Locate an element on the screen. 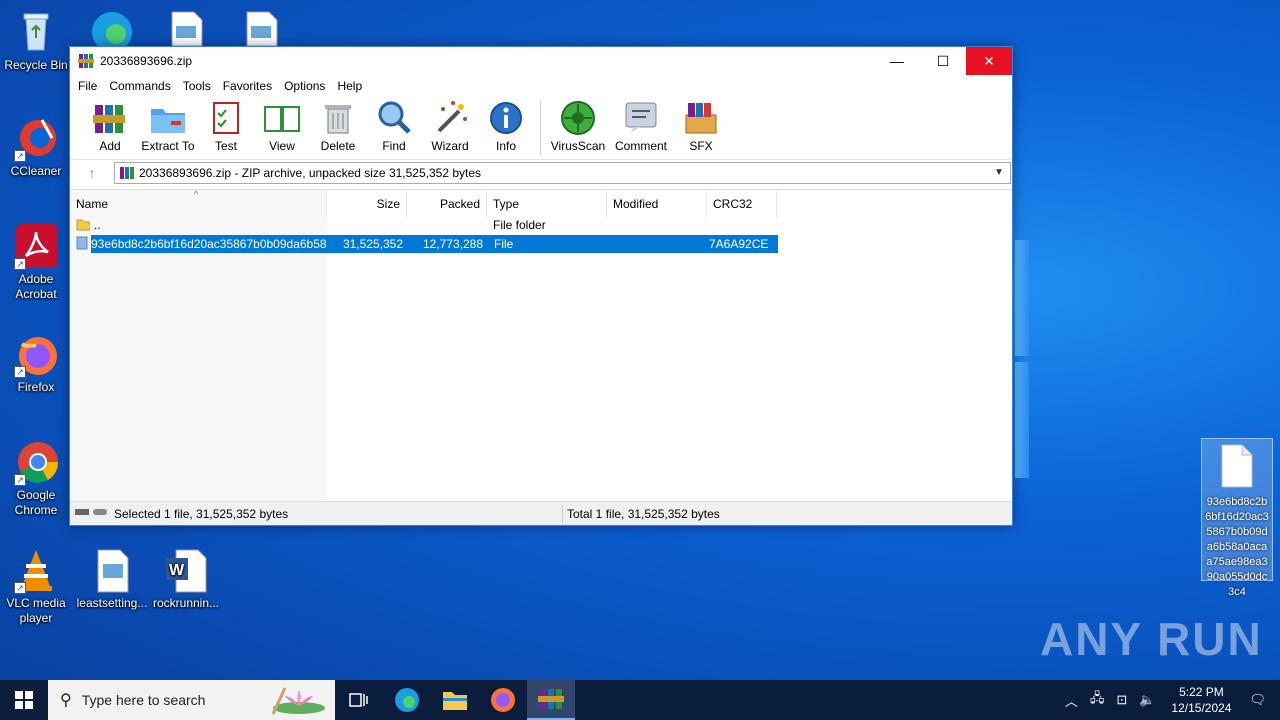 The width and height of the screenshot is (1280, 720). start-button is located at coordinates (24, 700).